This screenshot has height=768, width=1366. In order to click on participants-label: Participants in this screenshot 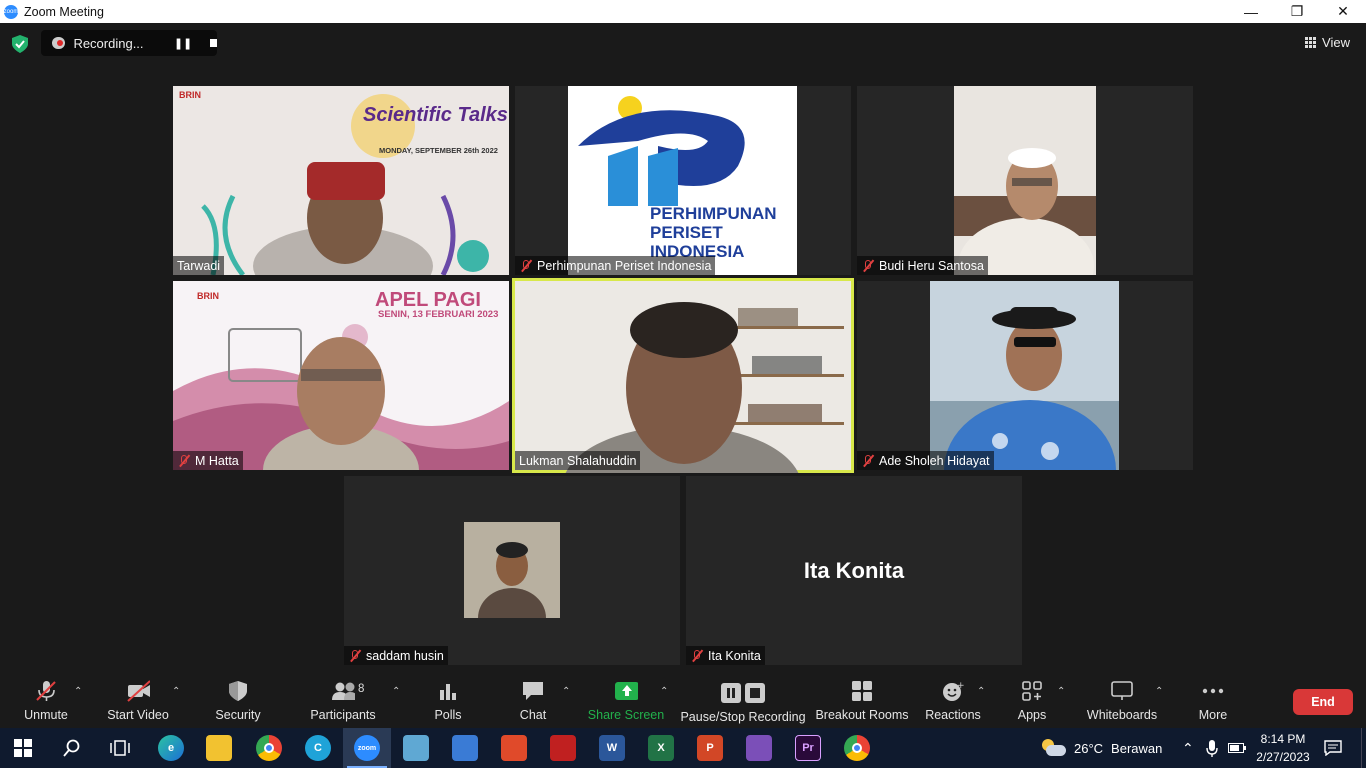, I will do `click(343, 715)`.